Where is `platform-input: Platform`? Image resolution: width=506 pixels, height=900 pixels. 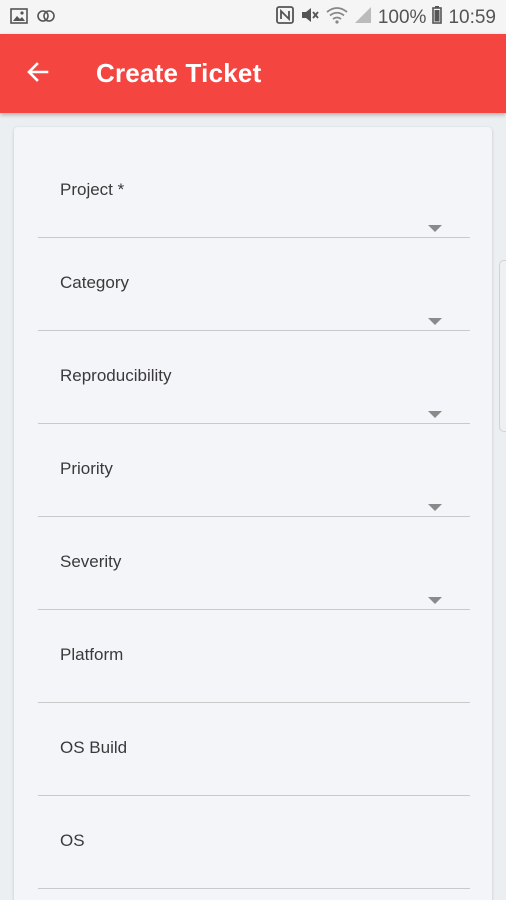 platform-input: Platform is located at coordinates (254, 656).